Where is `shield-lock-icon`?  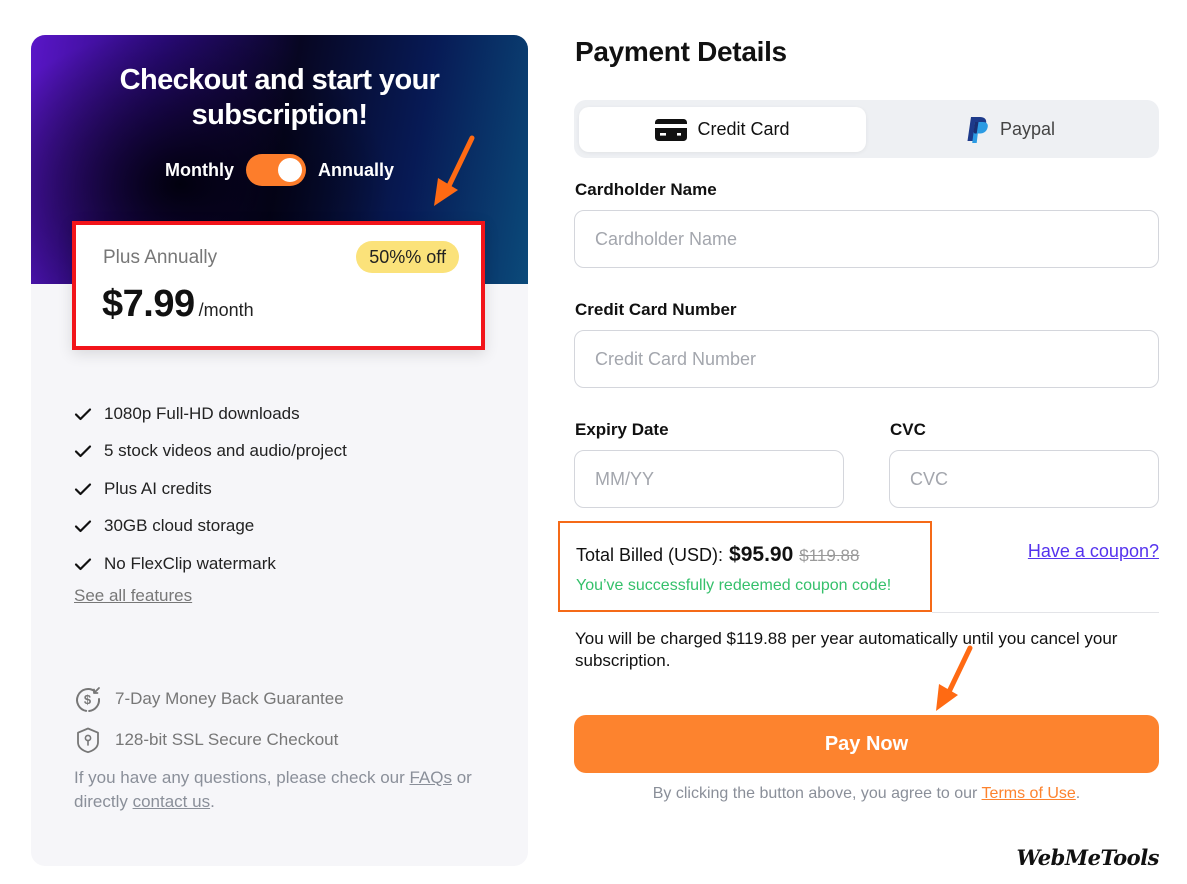
shield-lock-icon is located at coordinates (88, 740).